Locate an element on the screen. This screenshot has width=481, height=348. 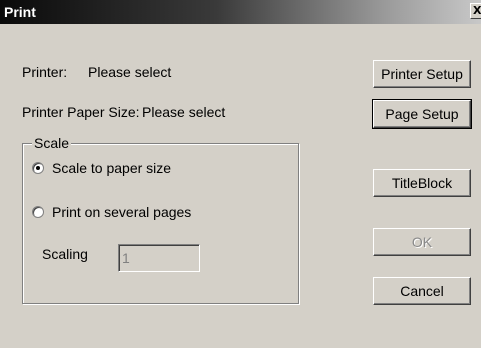
printer-label: Printer: is located at coordinates (45, 72).